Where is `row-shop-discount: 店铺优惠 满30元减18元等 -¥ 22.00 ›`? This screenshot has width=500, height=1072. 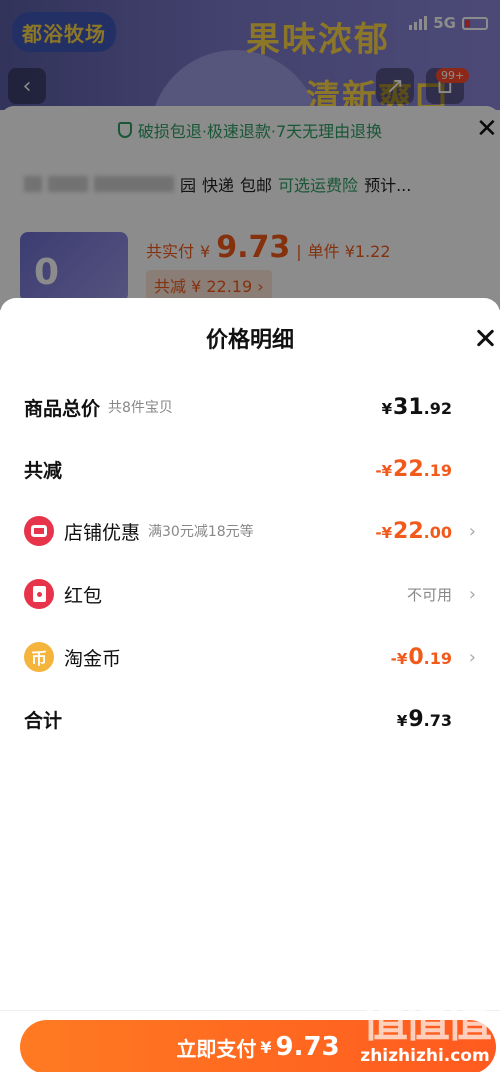 row-shop-discount: 店铺优惠 满30元减18元等 -¥ 22.00 › is located at coordinates (250, 531).